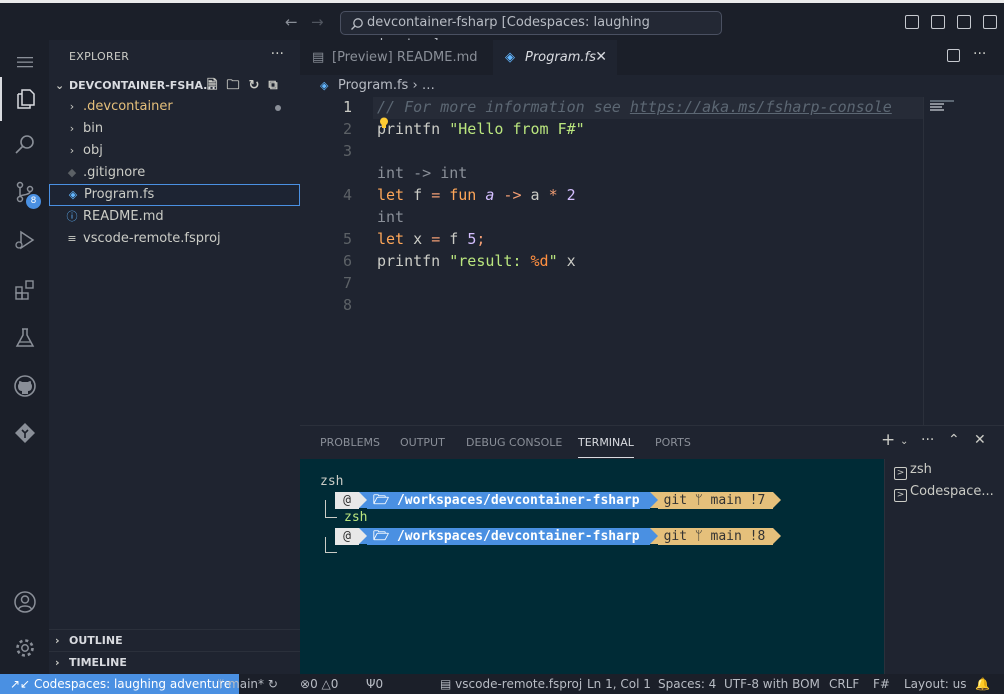 This screenshot has height=694, width=1004. What do you see at coordinates (120, 684) in the screenshot?
I see `remote-indicator: ↗↙ Codespaces: laughing adventure` at bounding box center [120, 684].